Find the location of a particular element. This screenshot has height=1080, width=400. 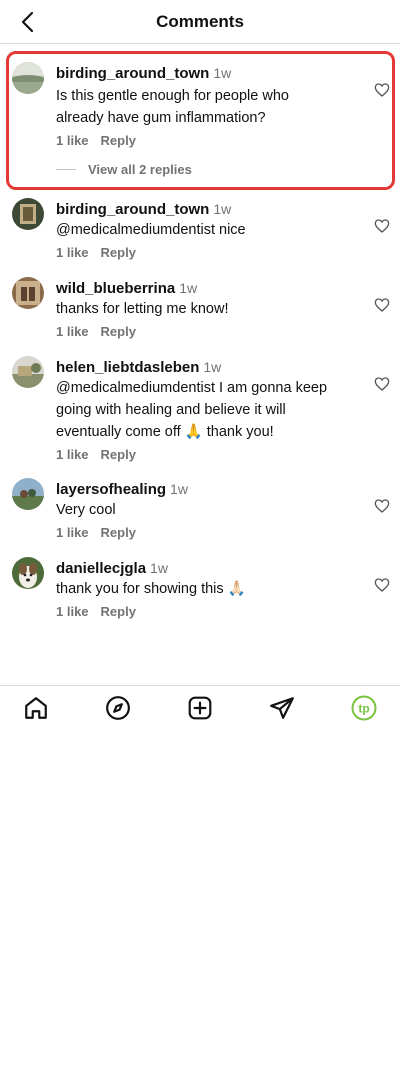

comment-username: helen_liebtdasleben is located at coordinates (127, 367).